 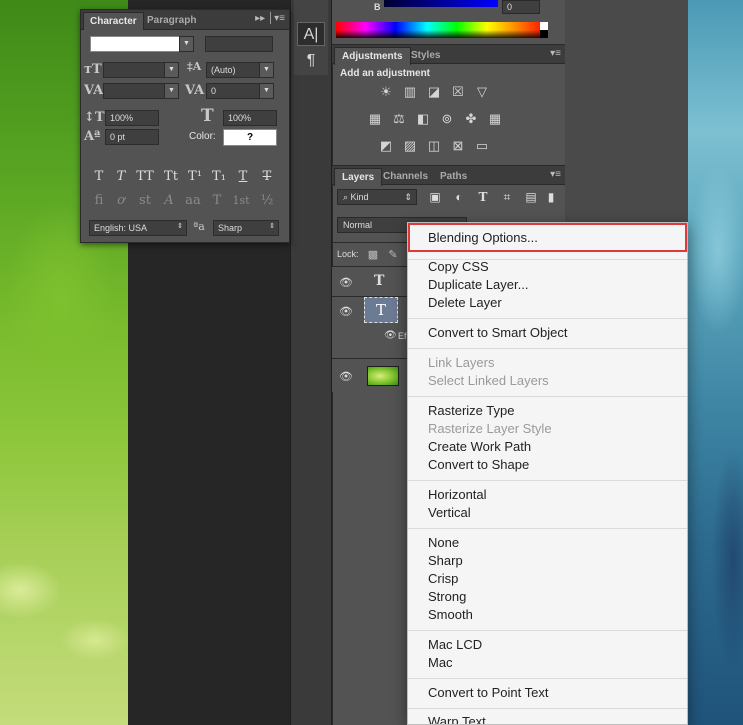 I want to click on hue-saturation-icon: ▦, so click(x=375, y=119).